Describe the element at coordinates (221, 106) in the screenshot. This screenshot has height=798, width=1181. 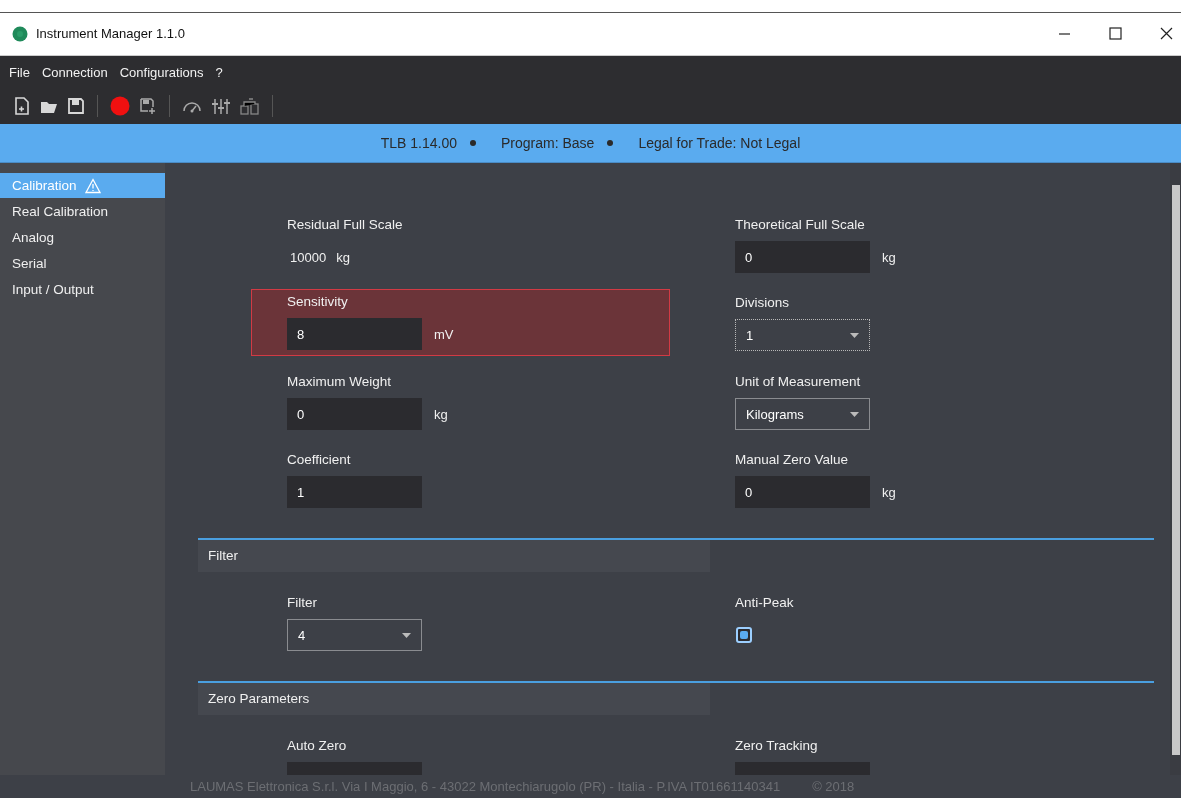
I see `sliders-icon` at that location.